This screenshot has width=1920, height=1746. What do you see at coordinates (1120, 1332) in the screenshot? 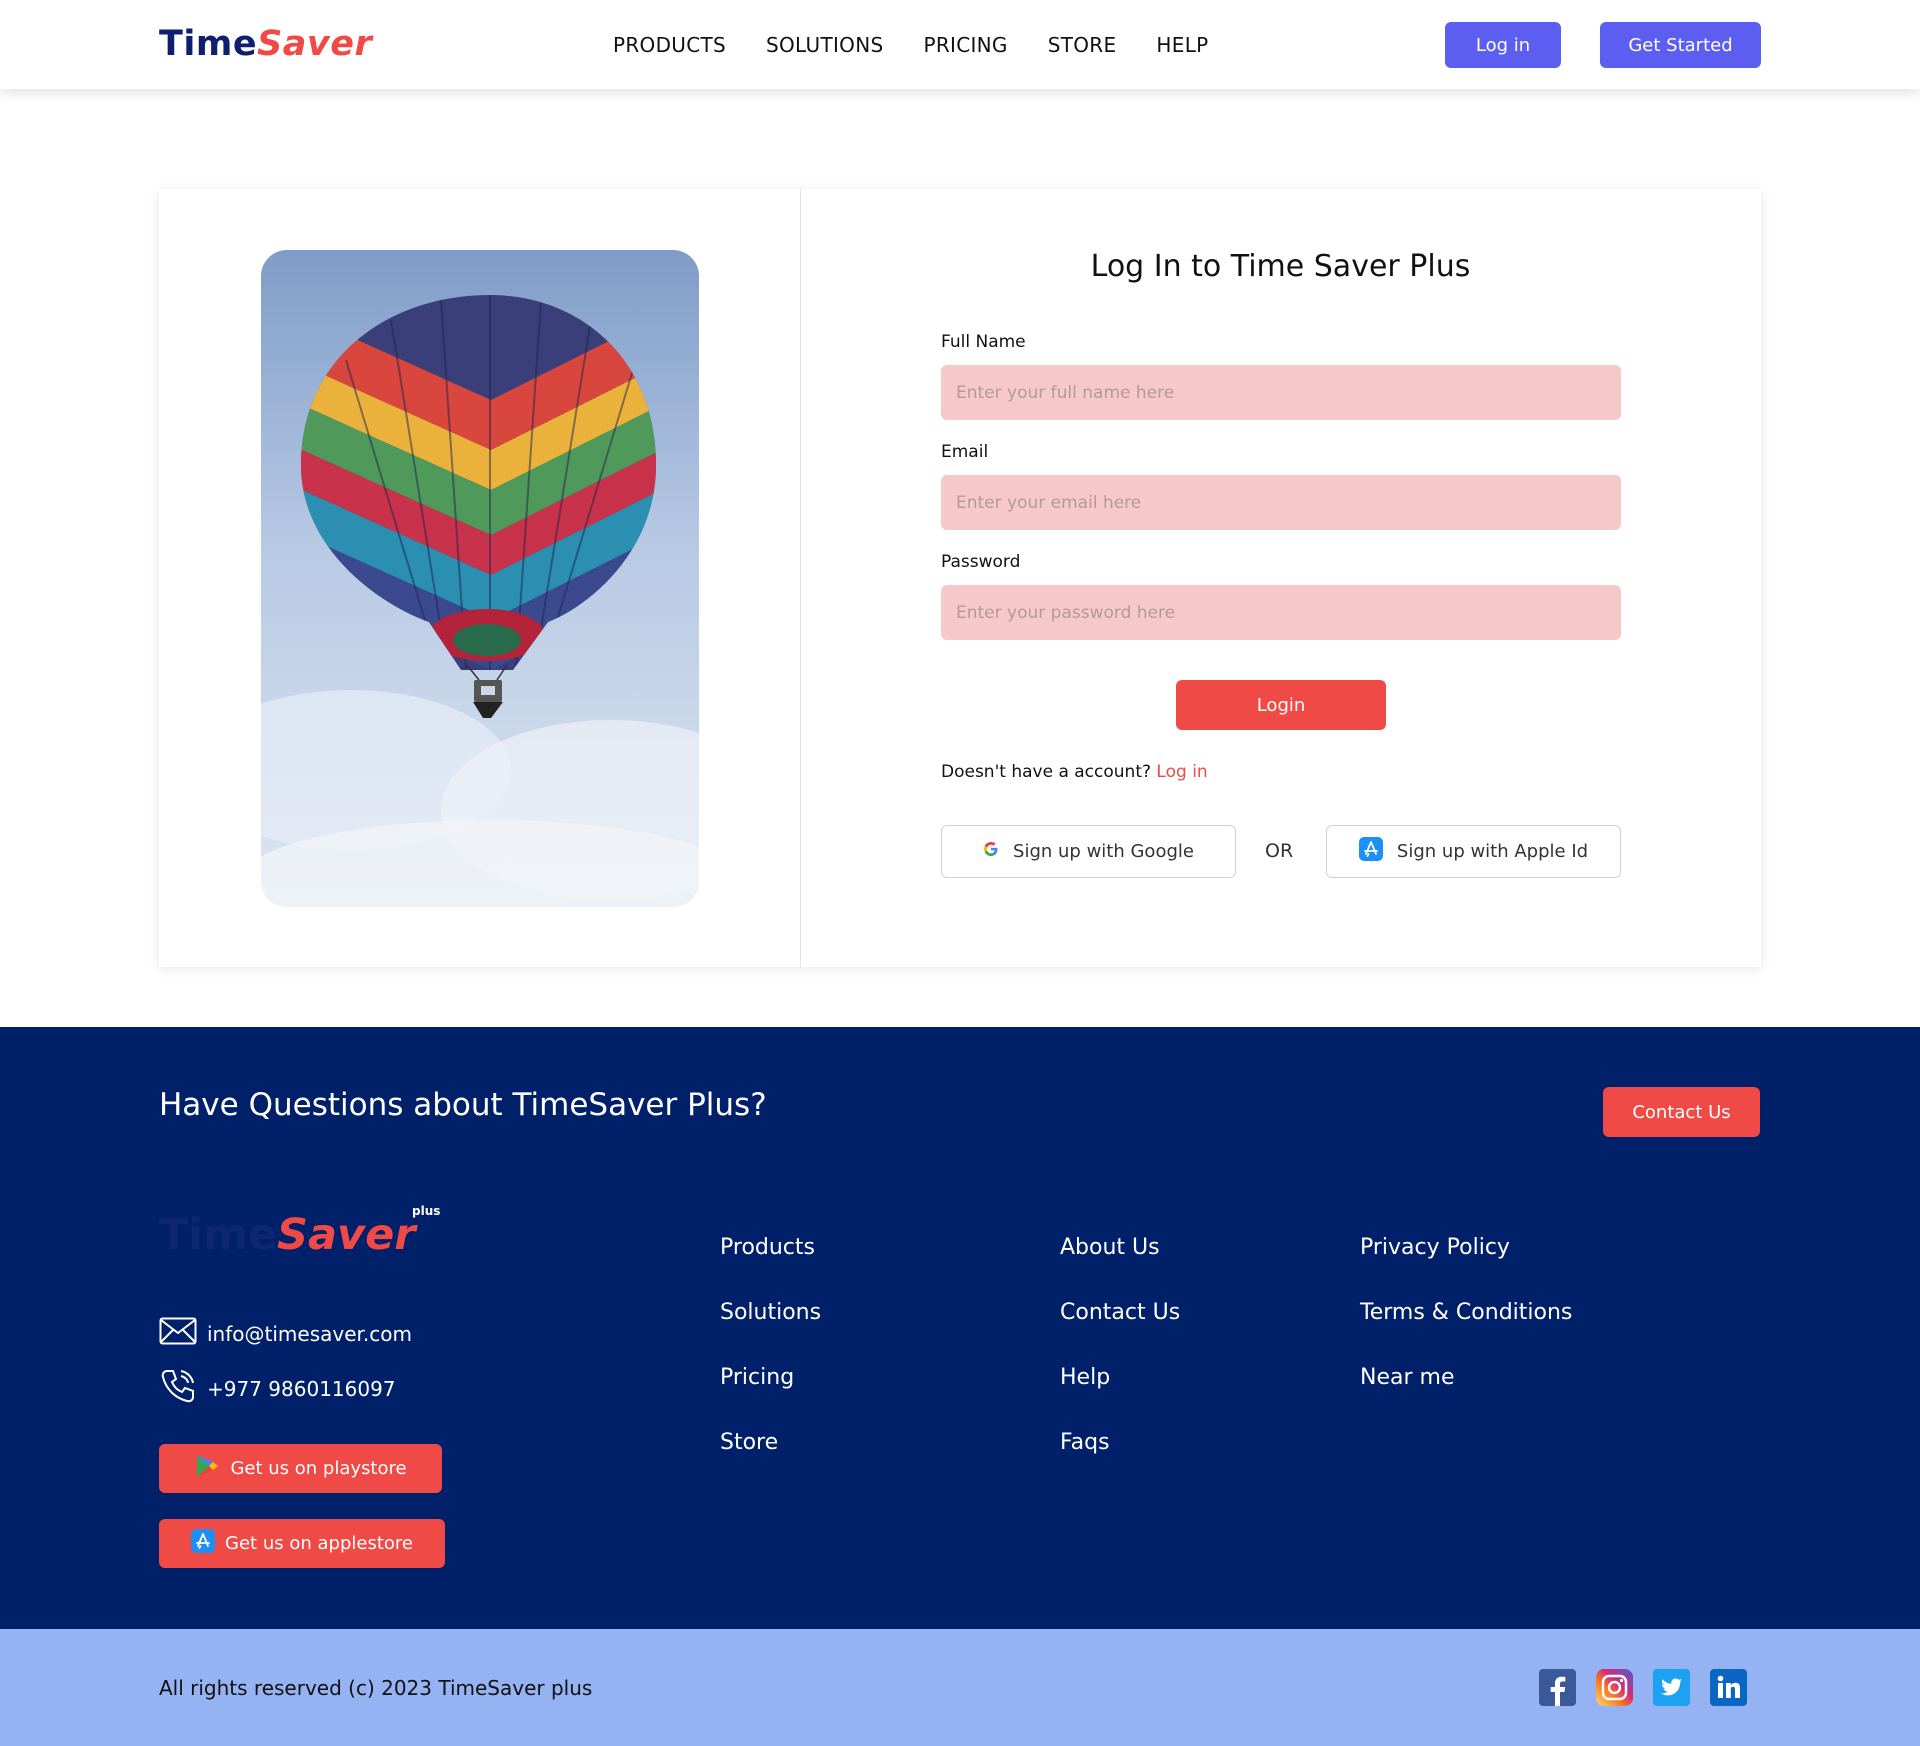
I see `footer-link-contact-us: Contact Us` at bounding box center [1120, 1332].